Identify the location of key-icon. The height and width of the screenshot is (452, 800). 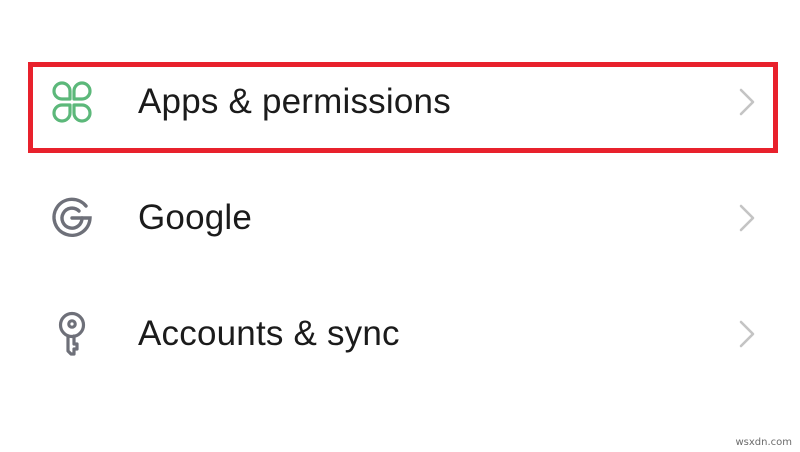
(72, 333).